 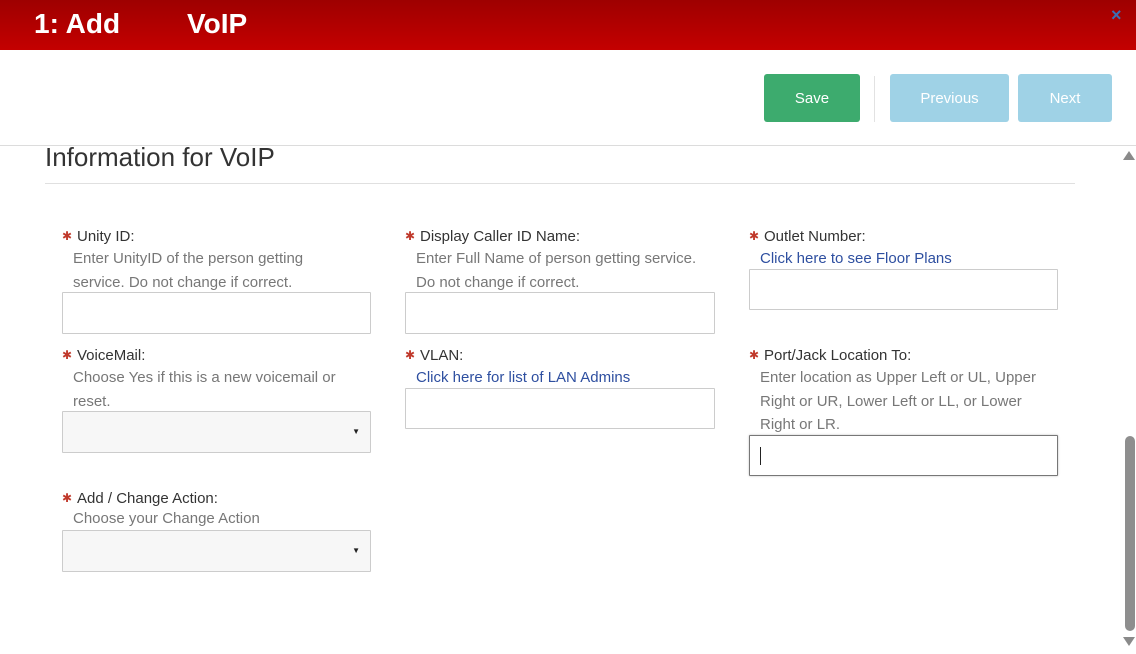 I want to click on change-action-help-line-1: Choose your Change Action, so click(x=166, y=518).